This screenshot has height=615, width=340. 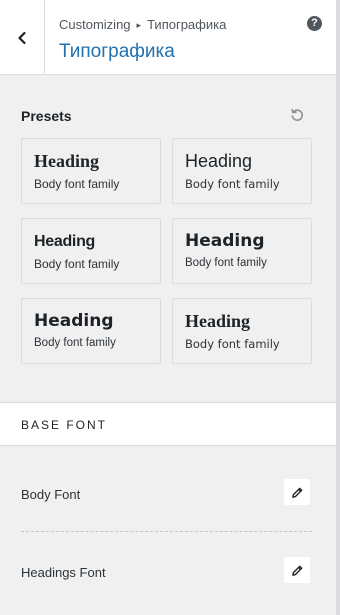 I want to click on breadcrumb: Customizing ▸ Типографика, so click(x=142, y=24).